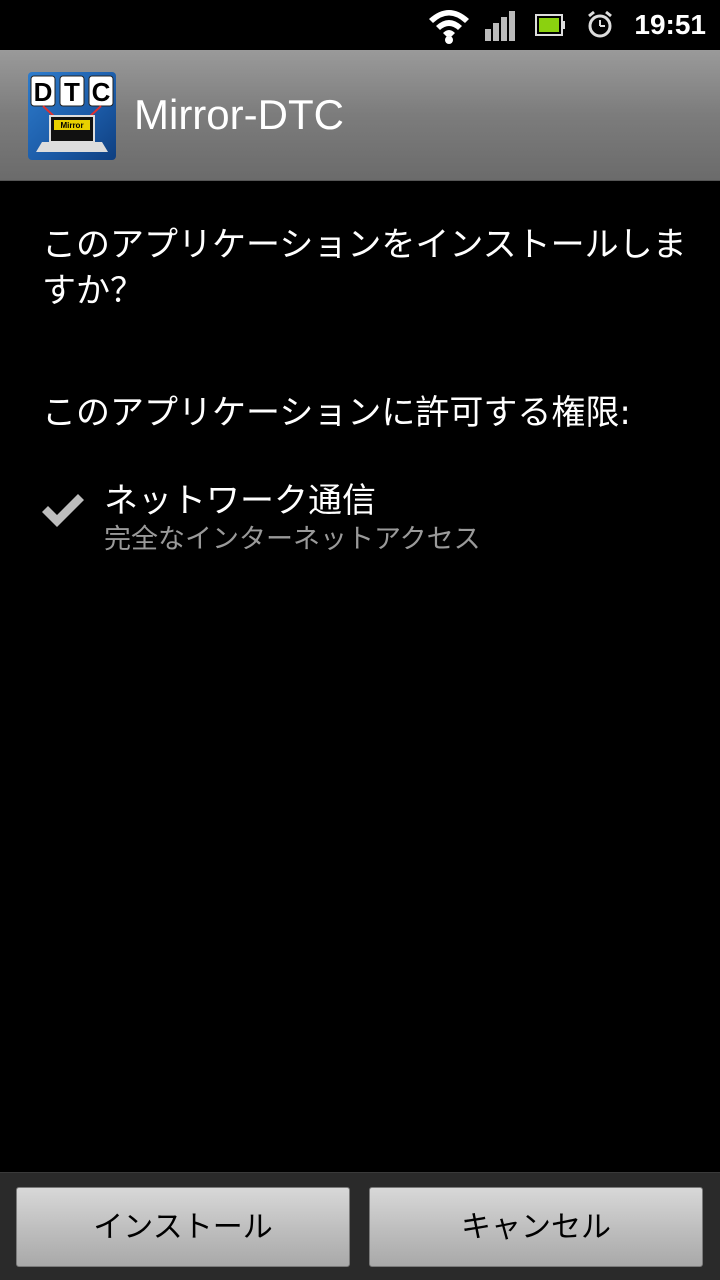  I want to click on permission-title: ネットワーク通信, so click(240, 501).